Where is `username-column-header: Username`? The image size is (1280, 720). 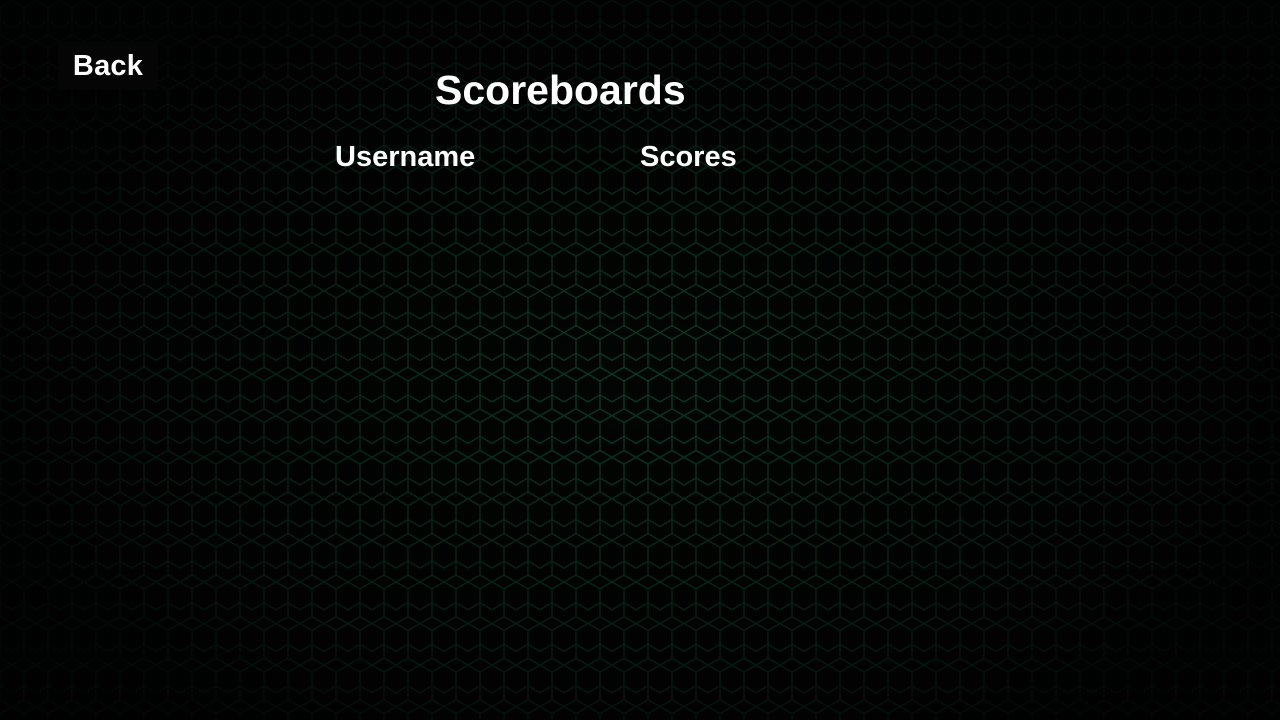
username-column-header: Username is located at coordinates (405, 157).